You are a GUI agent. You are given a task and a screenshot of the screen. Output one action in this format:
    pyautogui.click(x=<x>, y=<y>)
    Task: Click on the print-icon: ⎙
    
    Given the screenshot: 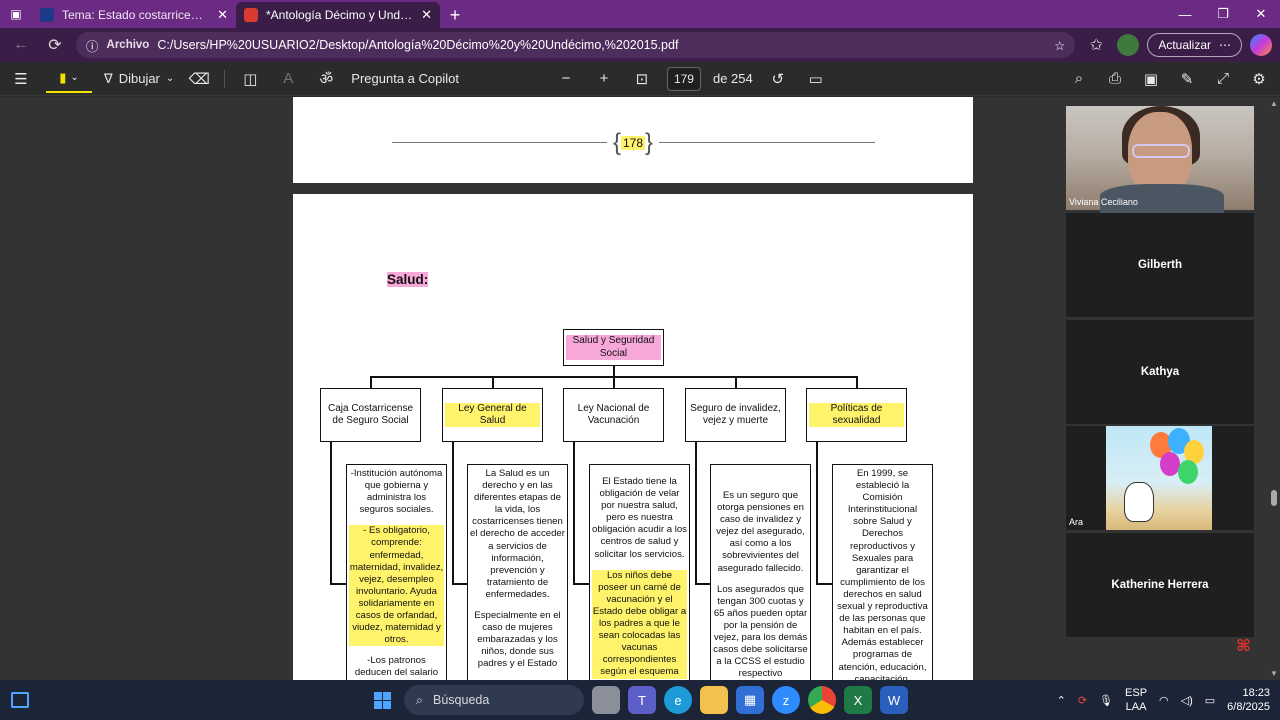 What is the action you would take?
    pyautogui.click(x=1115, y=79)
    